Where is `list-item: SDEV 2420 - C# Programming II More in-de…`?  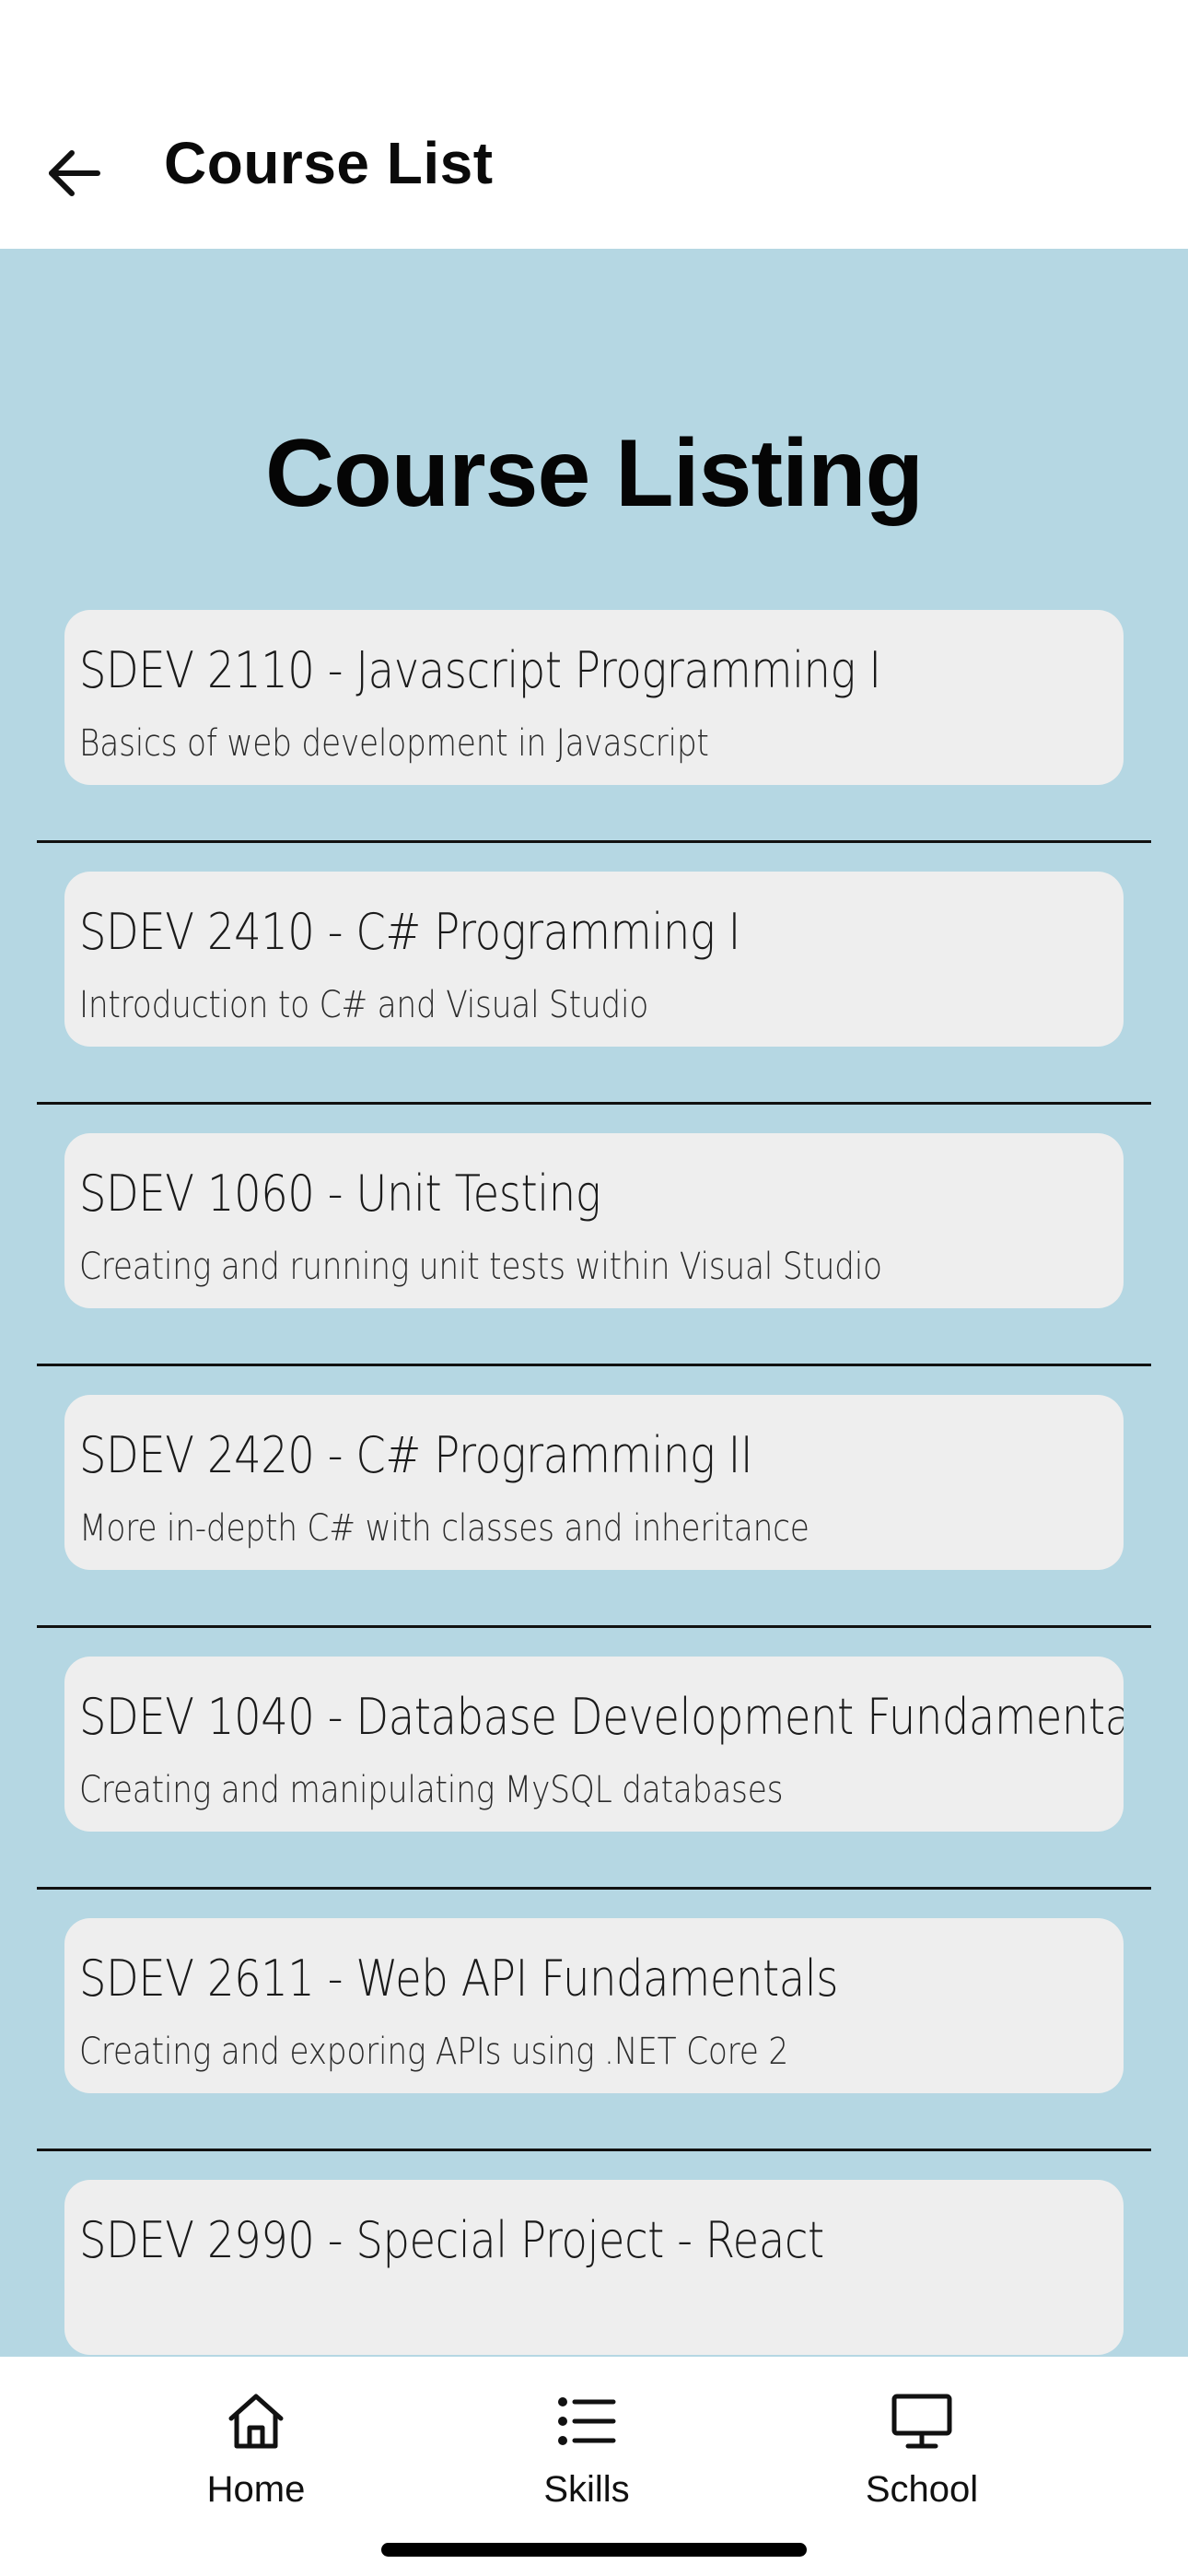 list-item: SDEV 2420 - C# Programming II More in-de… is located at coordinates (594, 1526).